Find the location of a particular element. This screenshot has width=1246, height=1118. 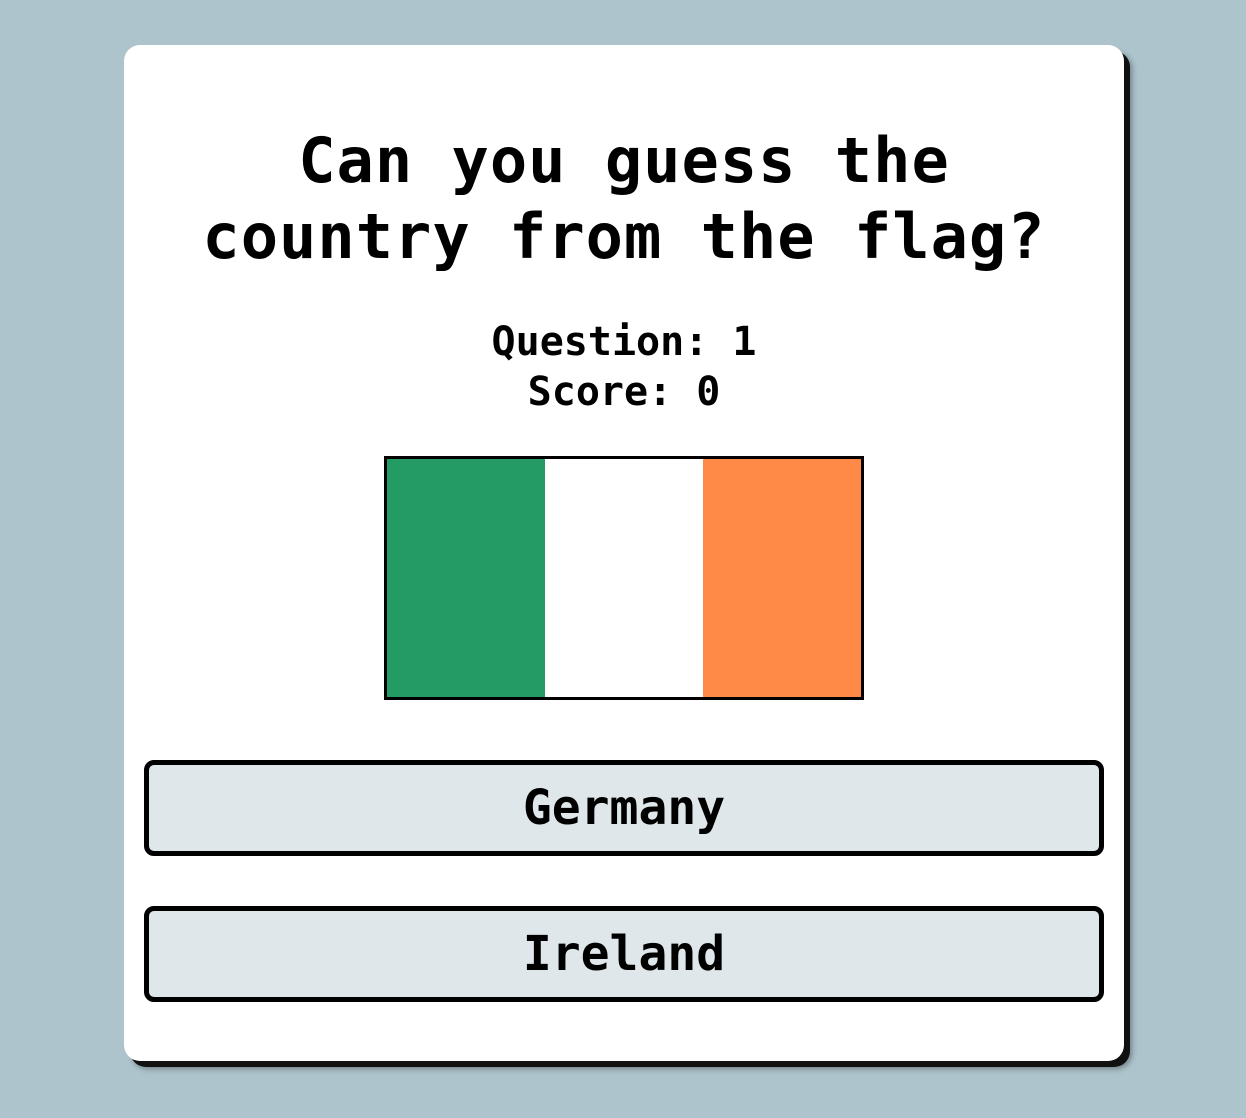

score-counter: Score: 0 is located at coordinates (624, 392).